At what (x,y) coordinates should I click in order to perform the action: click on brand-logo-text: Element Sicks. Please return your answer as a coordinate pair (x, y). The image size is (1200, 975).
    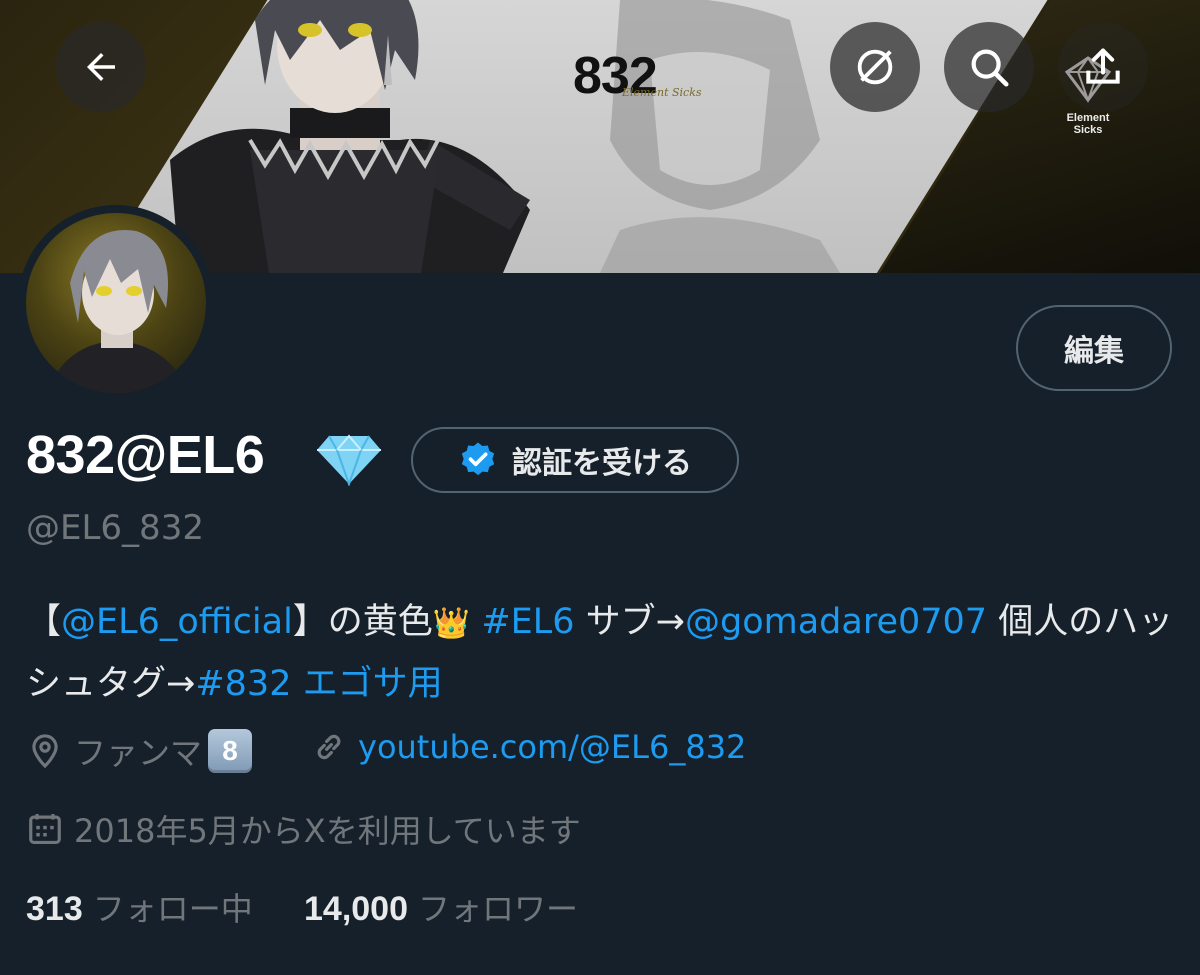
    Looking at the image, I should click on (1088, 124).